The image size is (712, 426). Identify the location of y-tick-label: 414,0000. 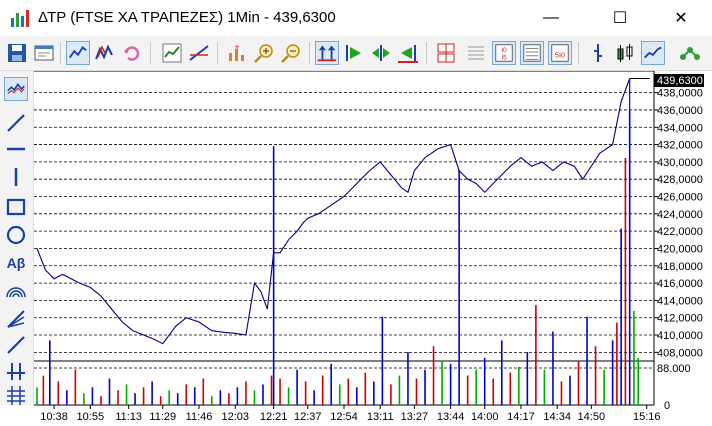
(680, 301).